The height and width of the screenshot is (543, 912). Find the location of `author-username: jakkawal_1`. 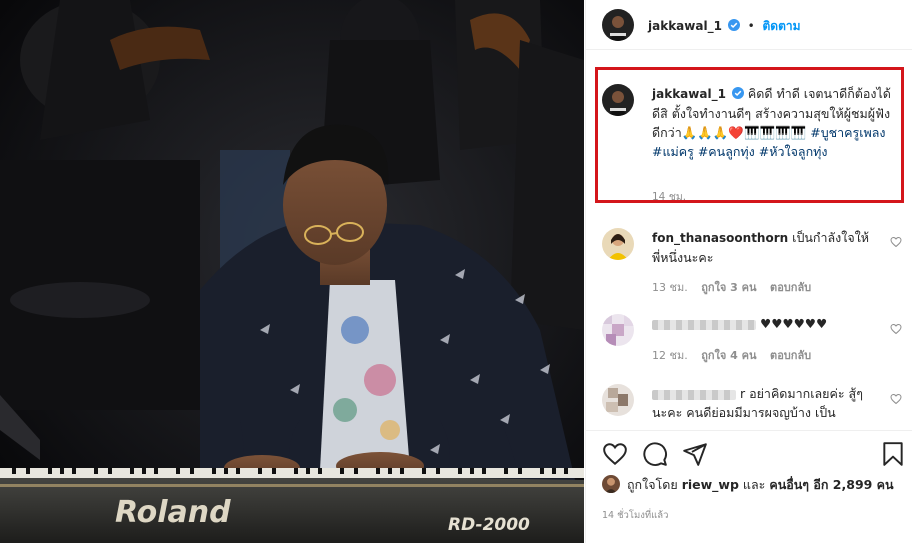

author-username: jakkawal_1 is located at coordinates (685, 26).